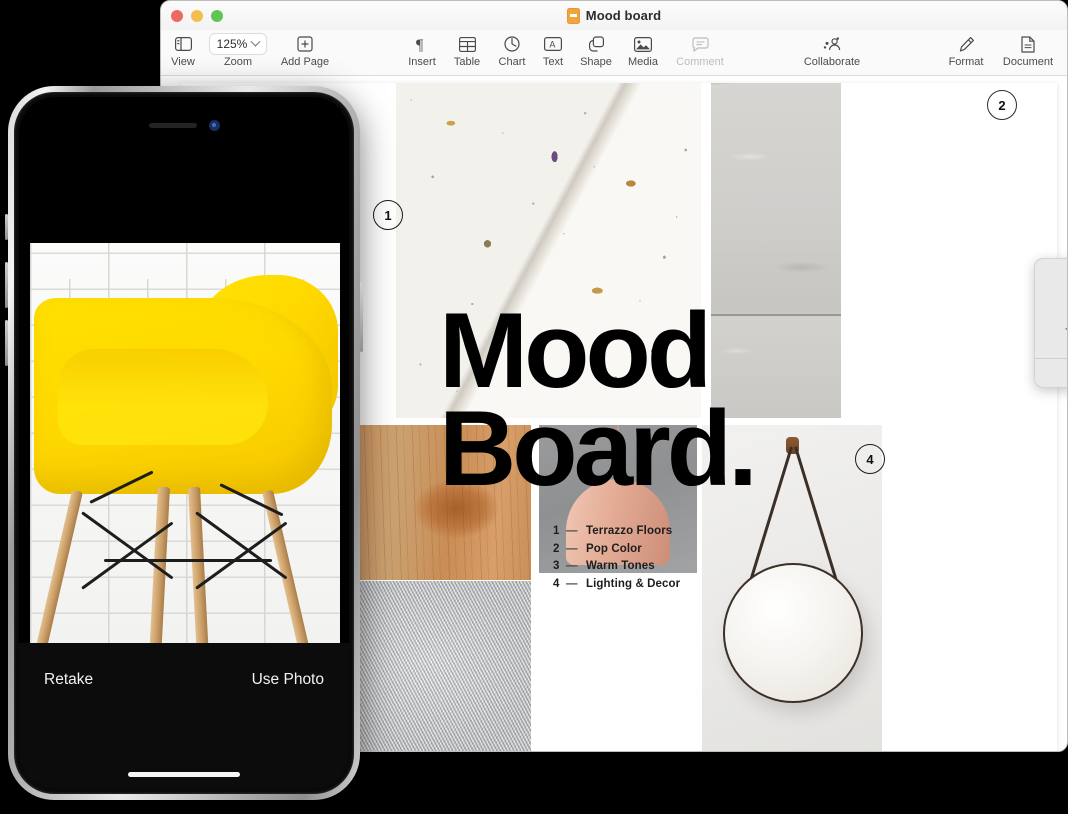 Image resolution: width=1068 pixels, height=814 pixels. I want to click on popover-title-line2: “Derek’s iPhone”, so click(1051, 349).